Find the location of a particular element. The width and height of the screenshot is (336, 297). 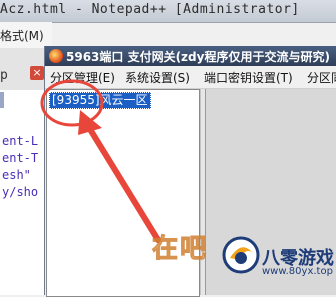

watermark-logo-text: 在吧 is located at coordinates (180, 249).